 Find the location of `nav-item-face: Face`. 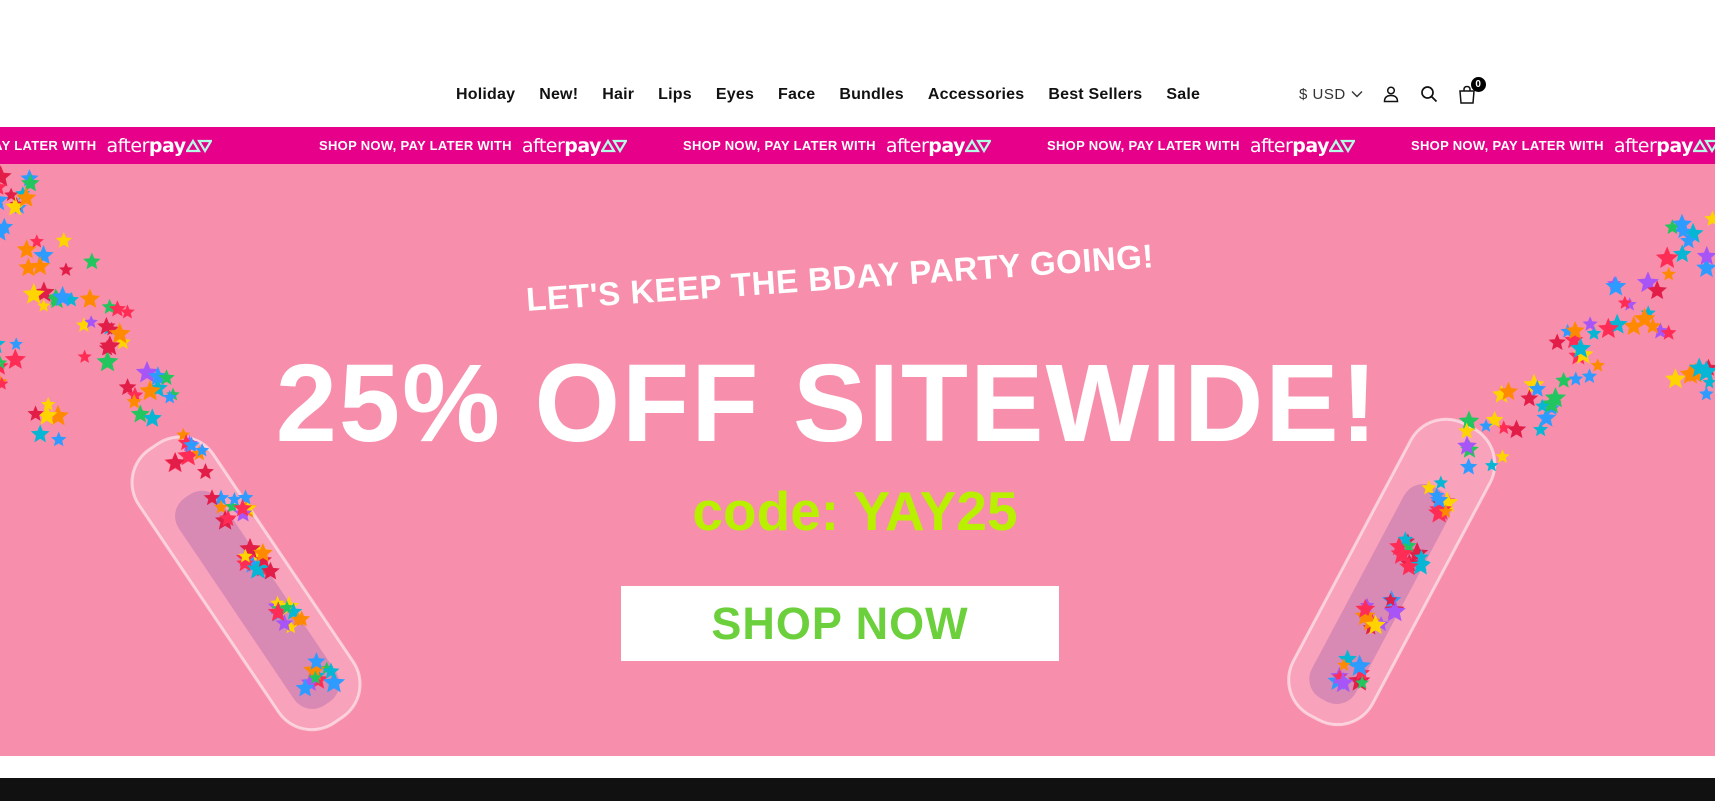

nav-item-face: Face is located at coordinates (796, 95).